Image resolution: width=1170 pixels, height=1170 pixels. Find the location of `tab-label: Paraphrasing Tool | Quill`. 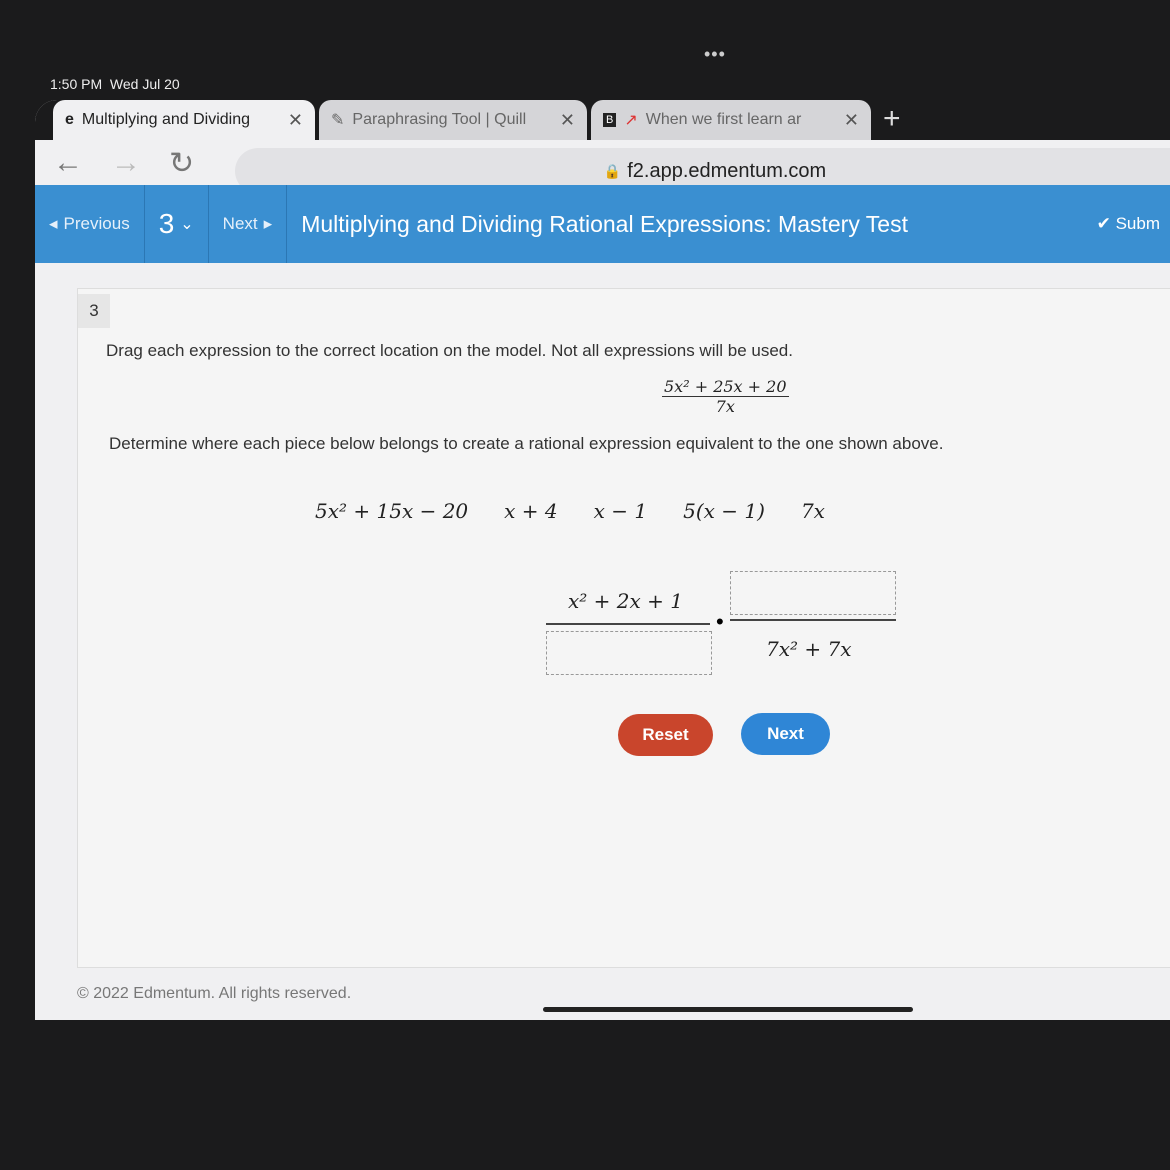

tab-label: Paraphrasing Tool | Quill is located at coordinates (439, 119).